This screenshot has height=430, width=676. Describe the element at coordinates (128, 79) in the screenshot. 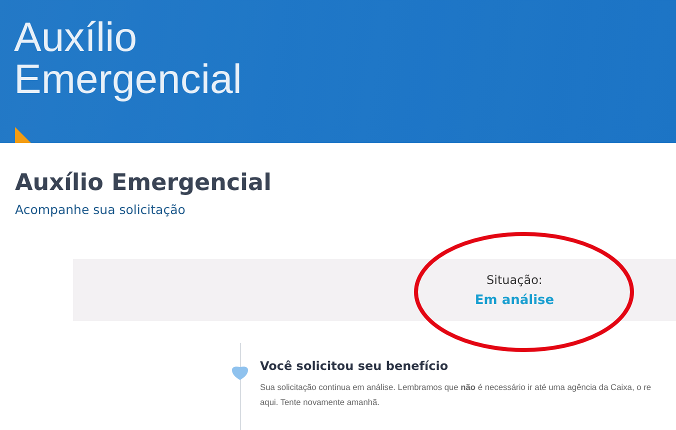

I see `banner-title: Emergencial` at that location.